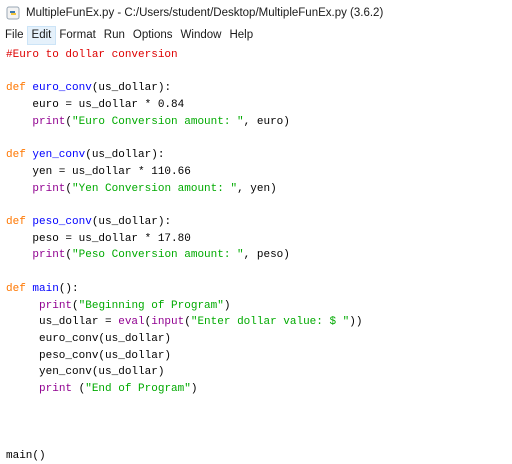 The height and width of the screenshot is (464, 512). I want to click on code-token: "Enter dollar value: $ ", so click(270, 322).